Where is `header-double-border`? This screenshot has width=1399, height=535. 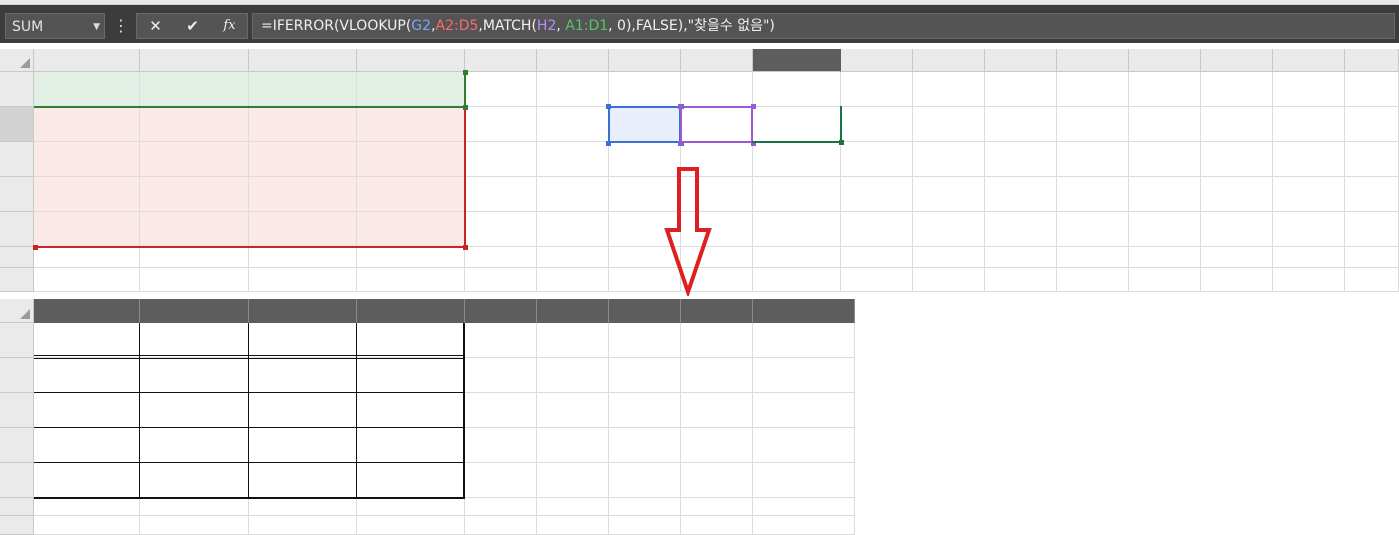
header-double-border is located at coordinates (249, 357).